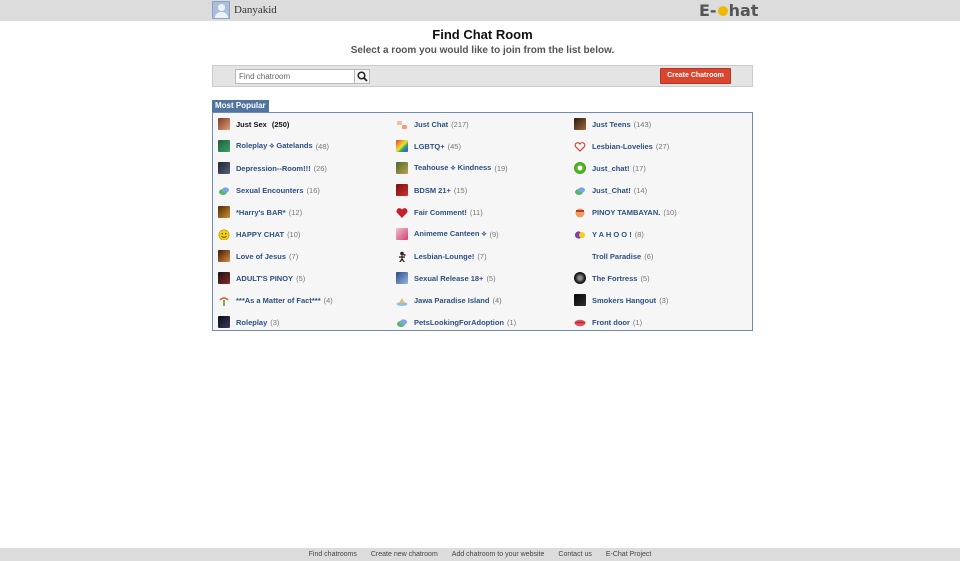  Describe the element at coordinates (402, 146) in the screenshot. I see `rainbow-flag-icon` at that location.